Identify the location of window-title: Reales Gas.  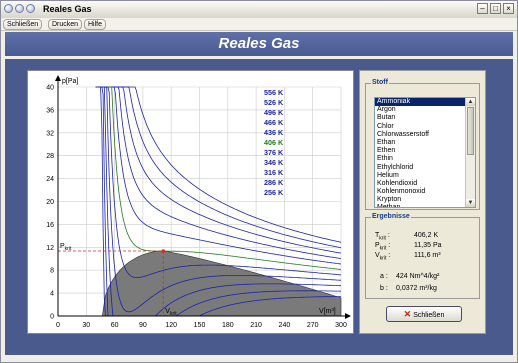
(67, 9).